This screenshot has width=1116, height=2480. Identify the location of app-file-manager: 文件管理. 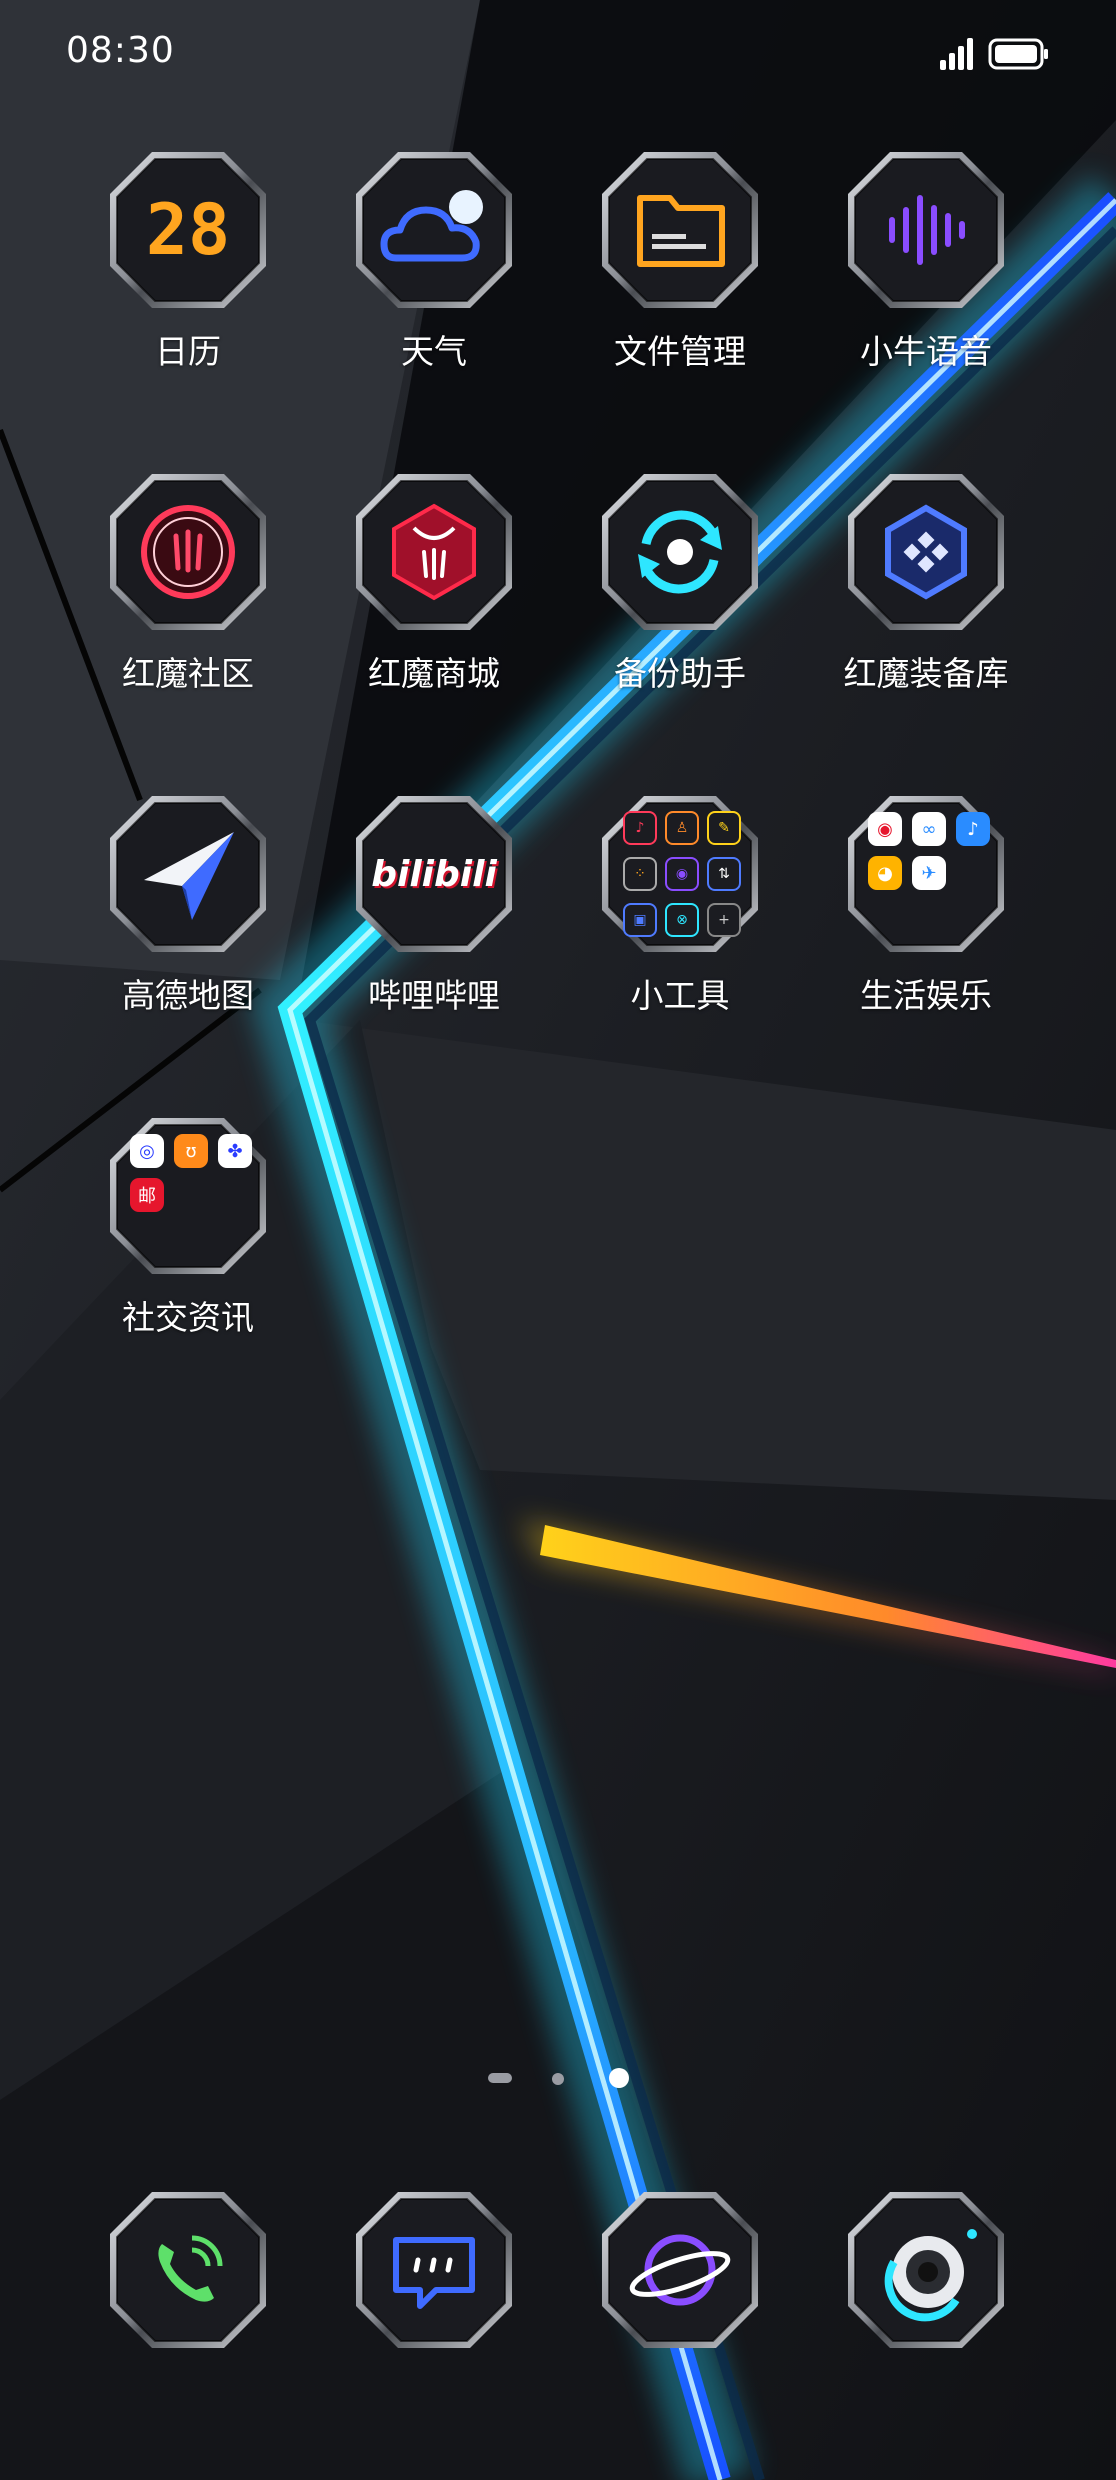
(680, 261).